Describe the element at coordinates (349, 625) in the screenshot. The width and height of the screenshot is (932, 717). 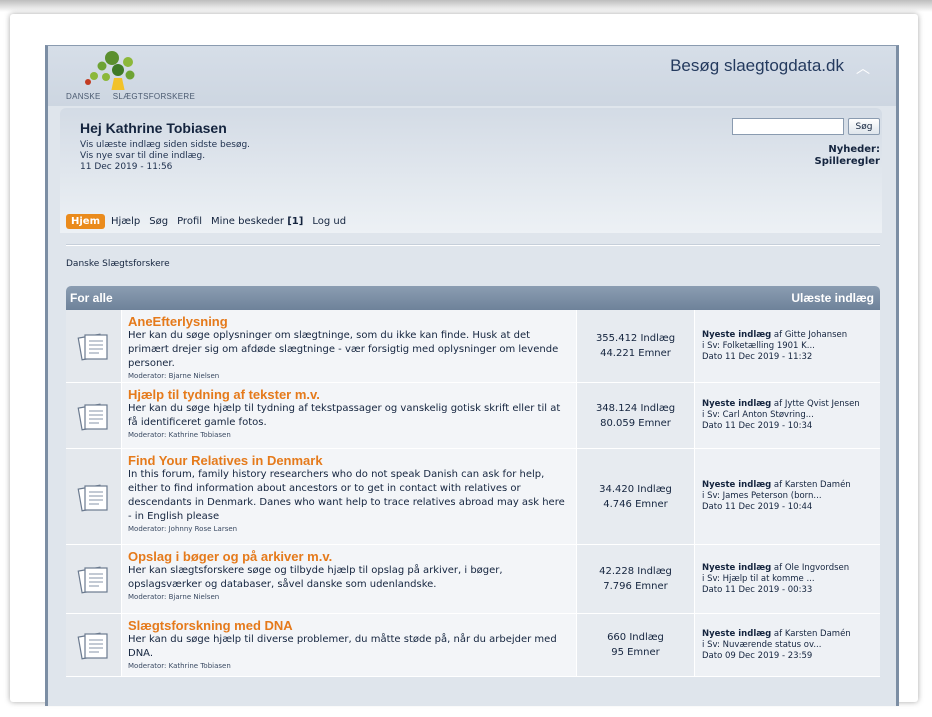
I see `forum-title: Slægtsforskning med DNA` at that location.